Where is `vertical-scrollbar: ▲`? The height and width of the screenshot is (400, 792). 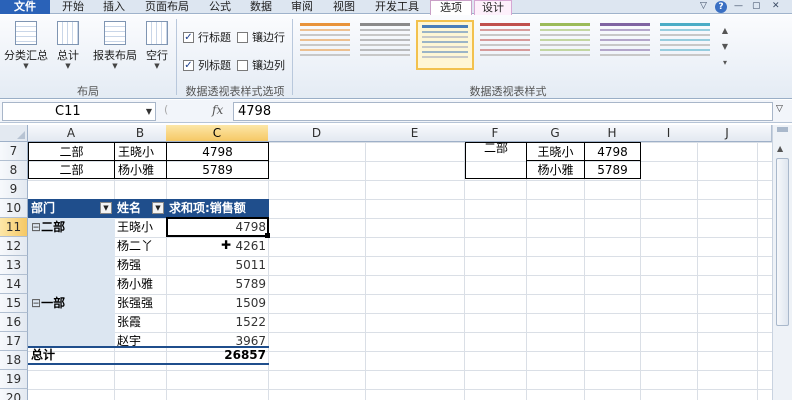 vertical-scrollbar: ▲ is located at coordinates (782, 262).